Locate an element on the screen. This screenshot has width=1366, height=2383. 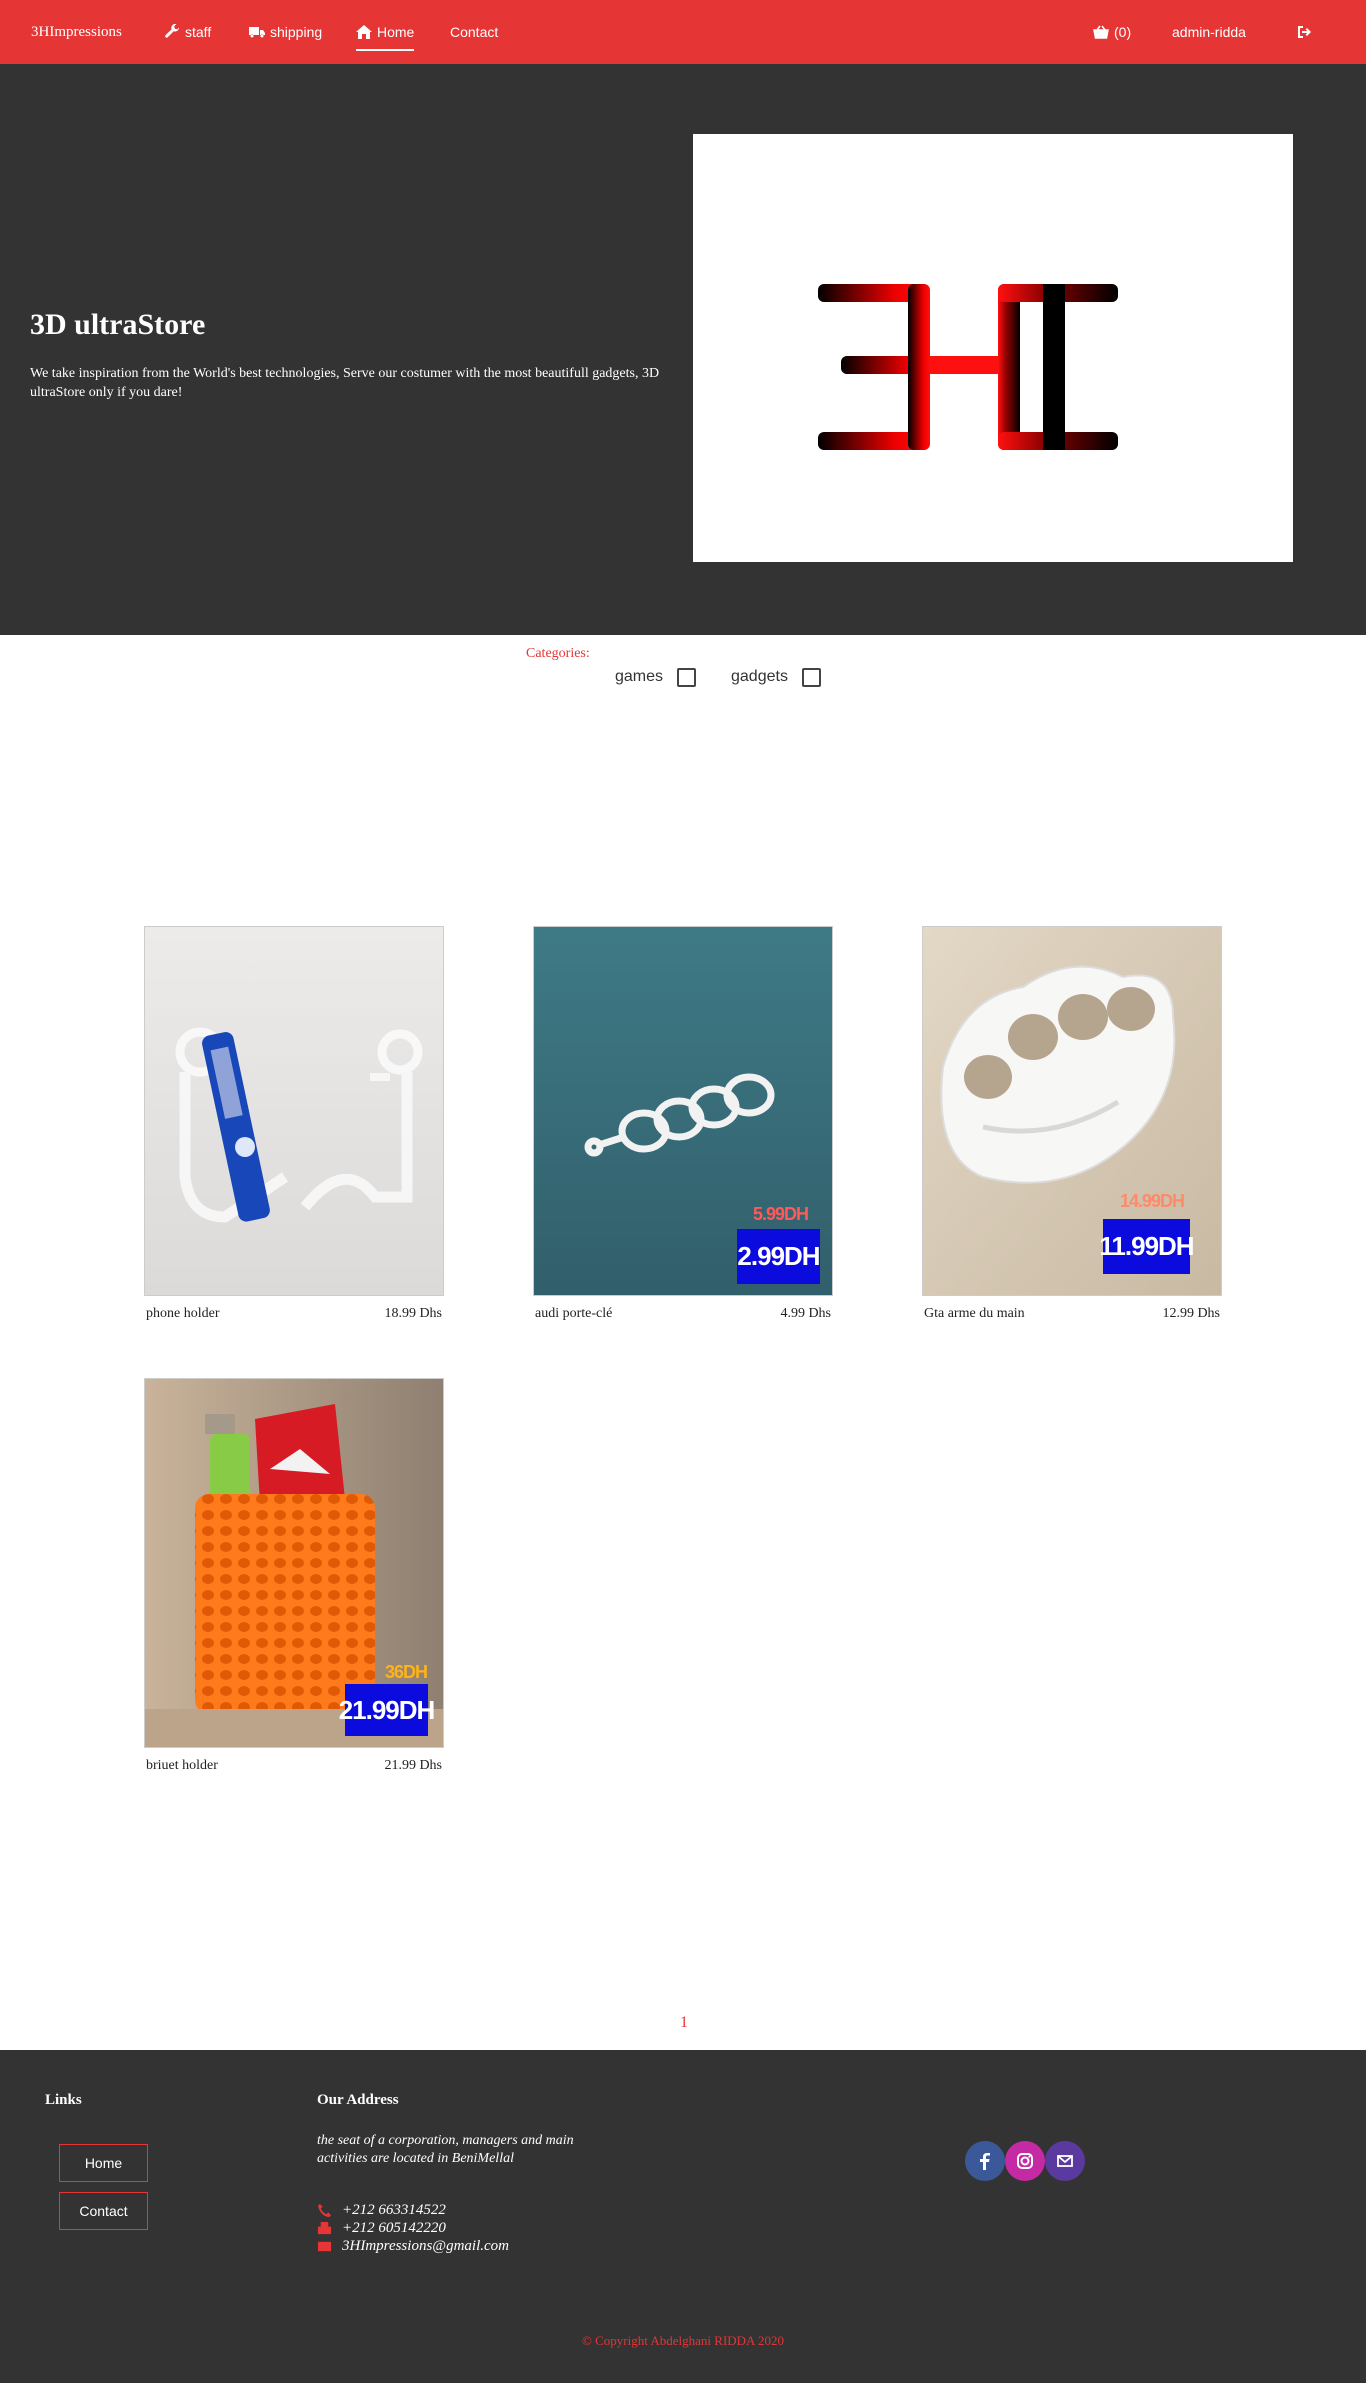
product-price: 4.99 Dhs is located at coordinates (805, 1313).